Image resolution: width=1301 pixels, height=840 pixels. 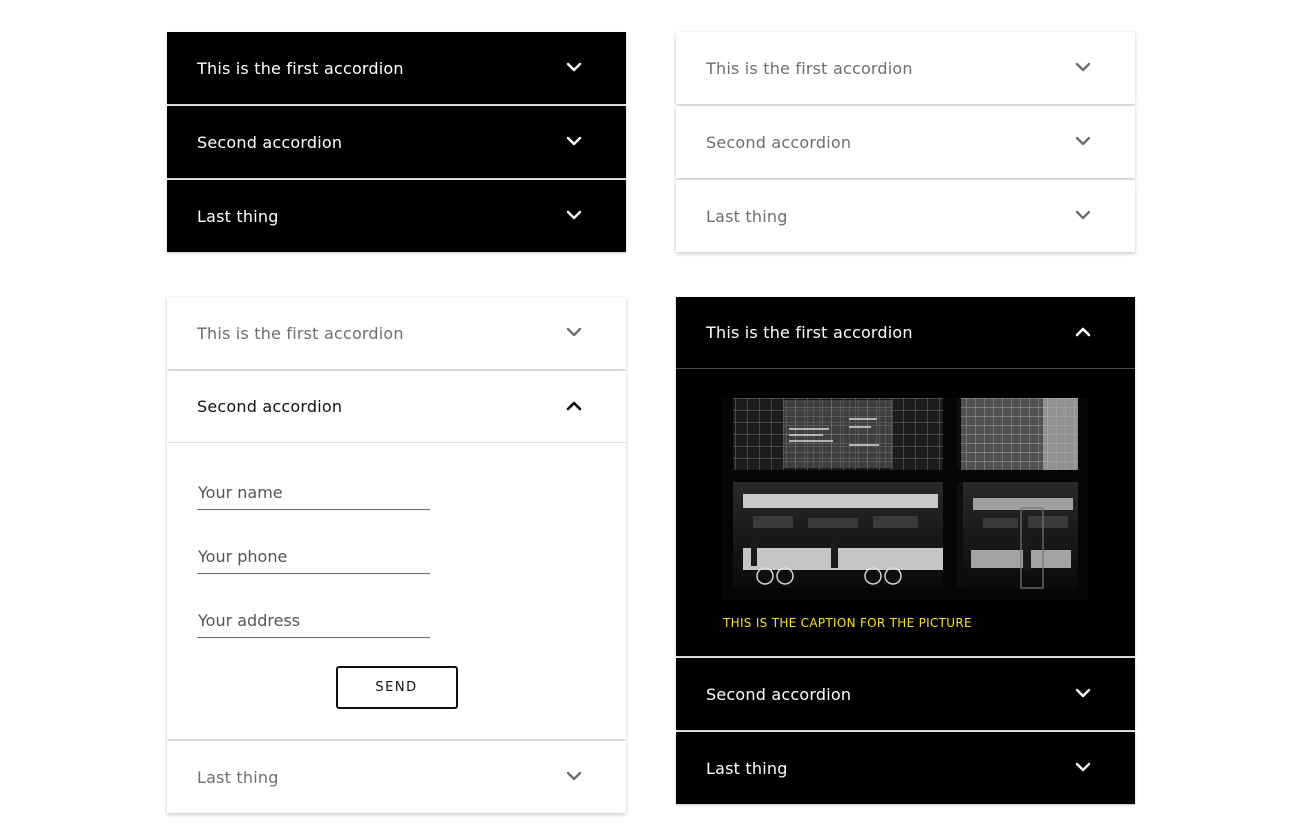 What do you see at coordinates (847, 623) in the screenshot?
I see `picture-caption: THIS IS THE CAPTION FOR THE PICTURE` at bounding box center [847, 623].